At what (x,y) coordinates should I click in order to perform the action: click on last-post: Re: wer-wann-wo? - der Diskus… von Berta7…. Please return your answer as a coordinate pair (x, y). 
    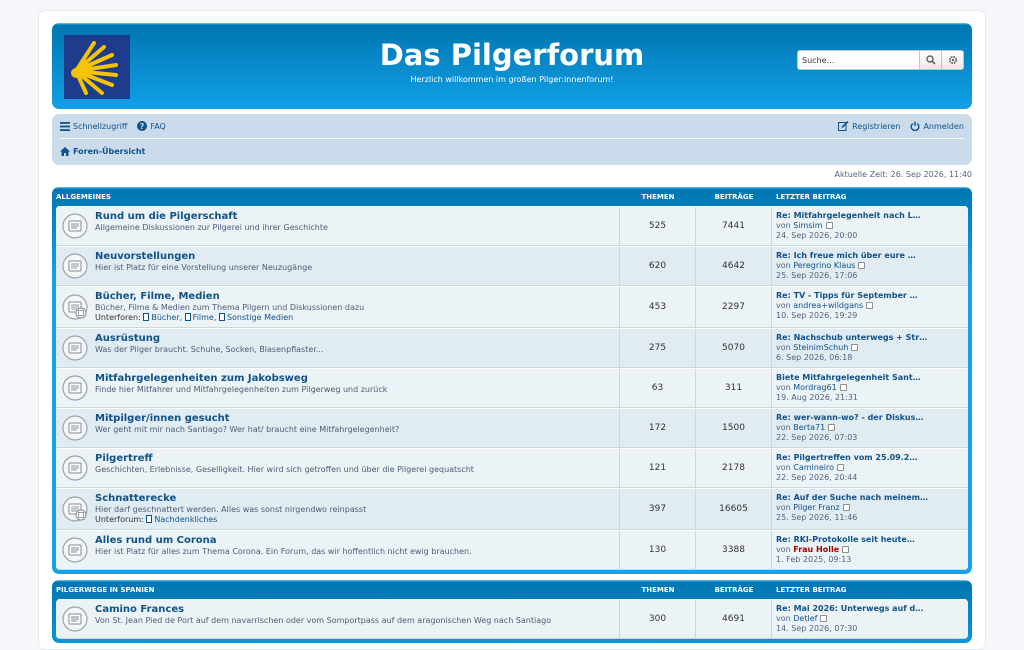
    Looking at the image, I should click on (870, 428).